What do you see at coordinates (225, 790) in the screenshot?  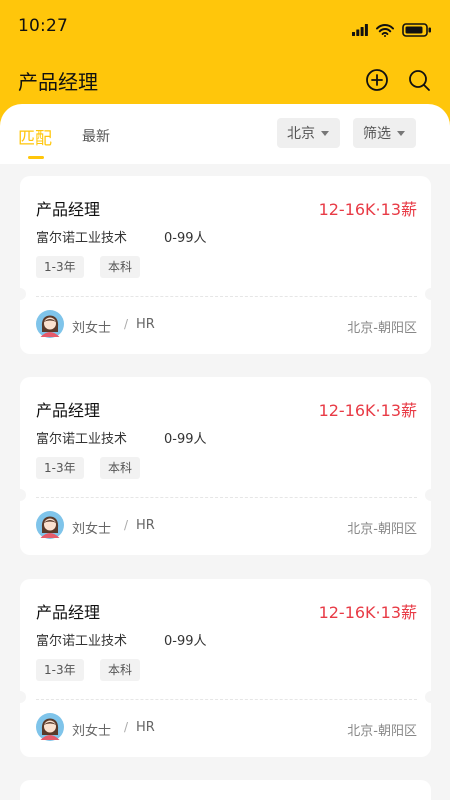 I see `job-card` at bounding box center [225, 790].